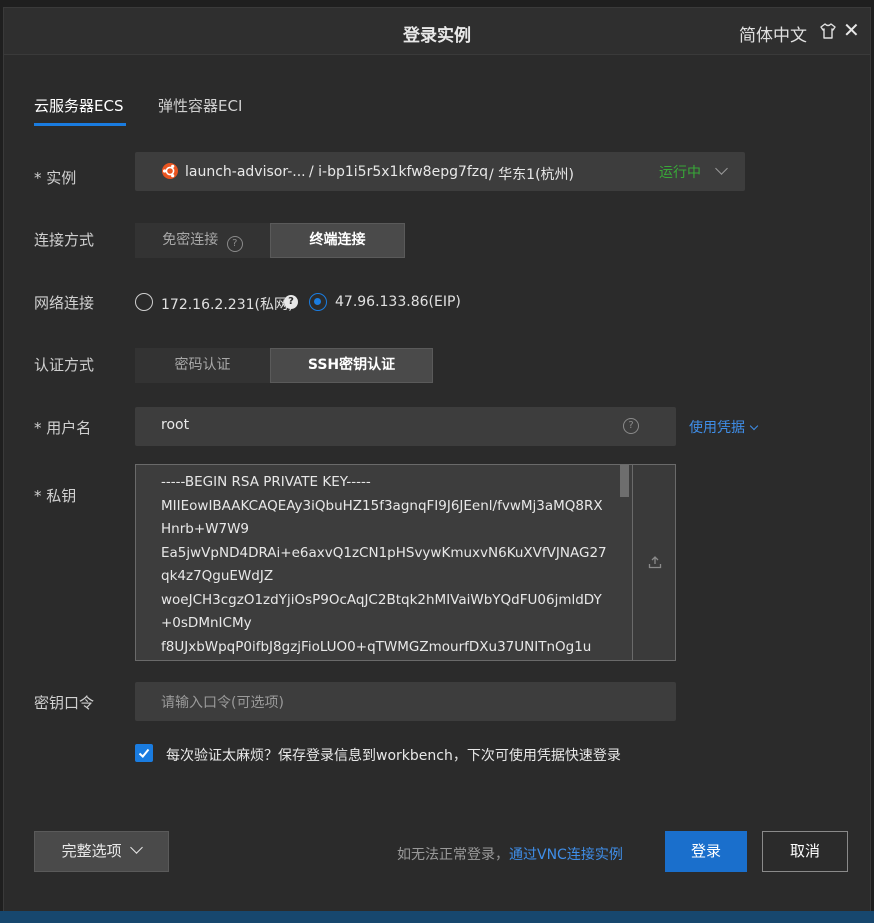 This screenshot has width=874, height=923. Describe the element at coordinates (318, 302) in the screenshot. I see `eip-radio` at that location.